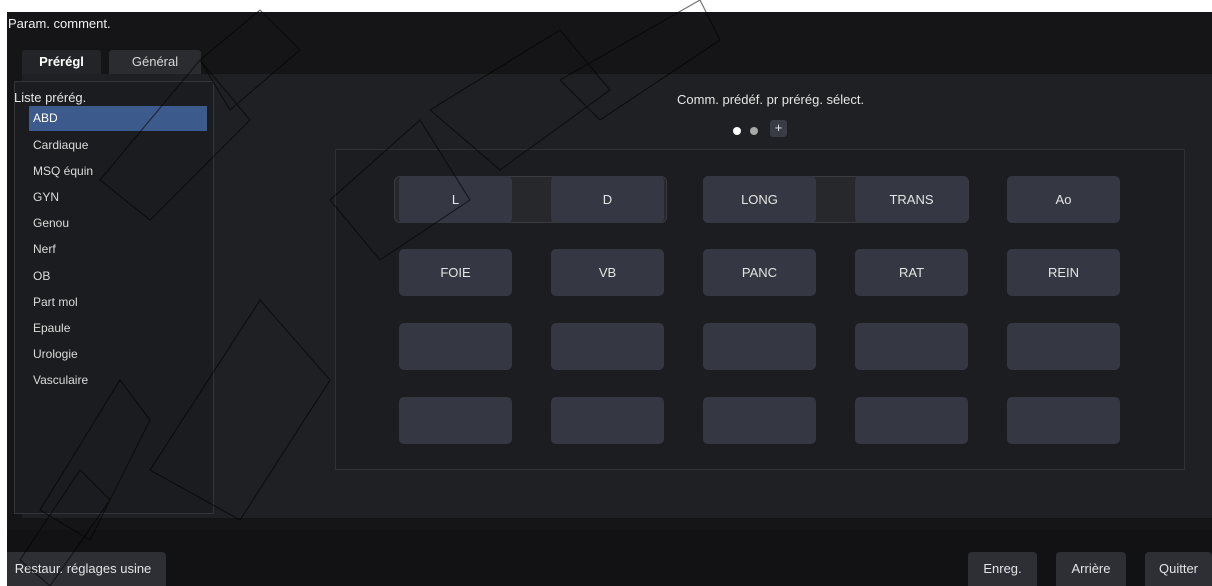  I want to click on preset-item: Urologie, so click(118, 354).